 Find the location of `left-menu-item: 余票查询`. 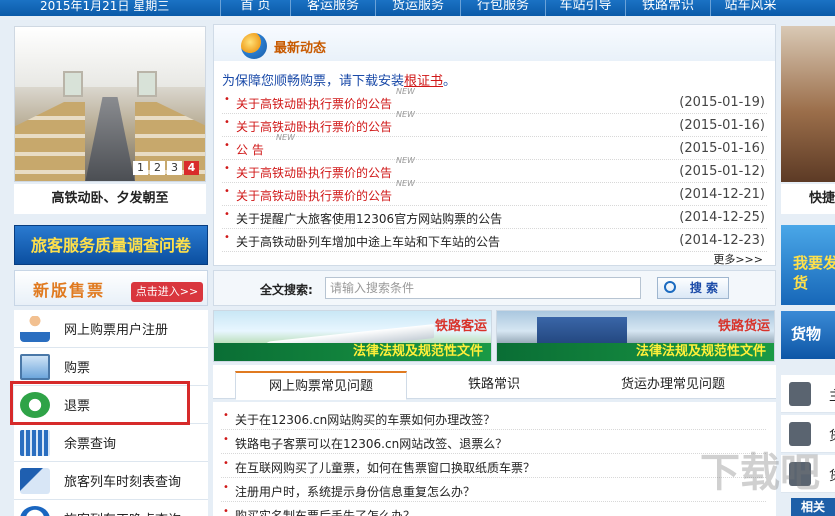

left-menu-item: 余票查询 is located at coordinates (111, 443).